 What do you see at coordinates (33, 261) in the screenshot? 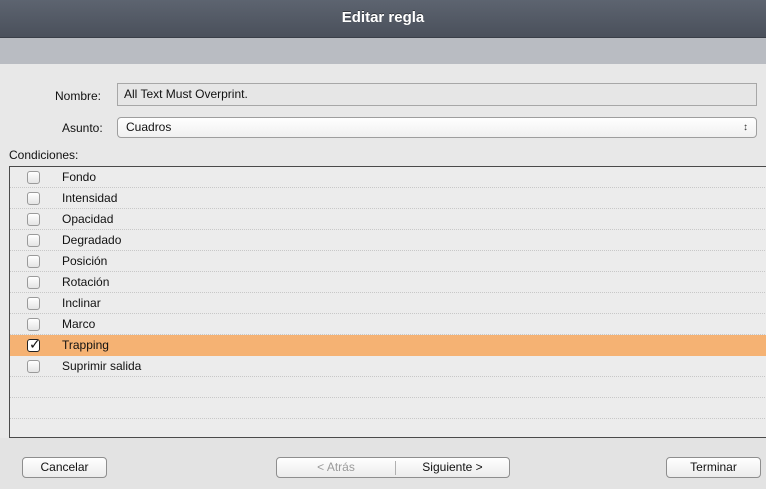
I see `checkbox-posicion` at bounding box center [33, 261].